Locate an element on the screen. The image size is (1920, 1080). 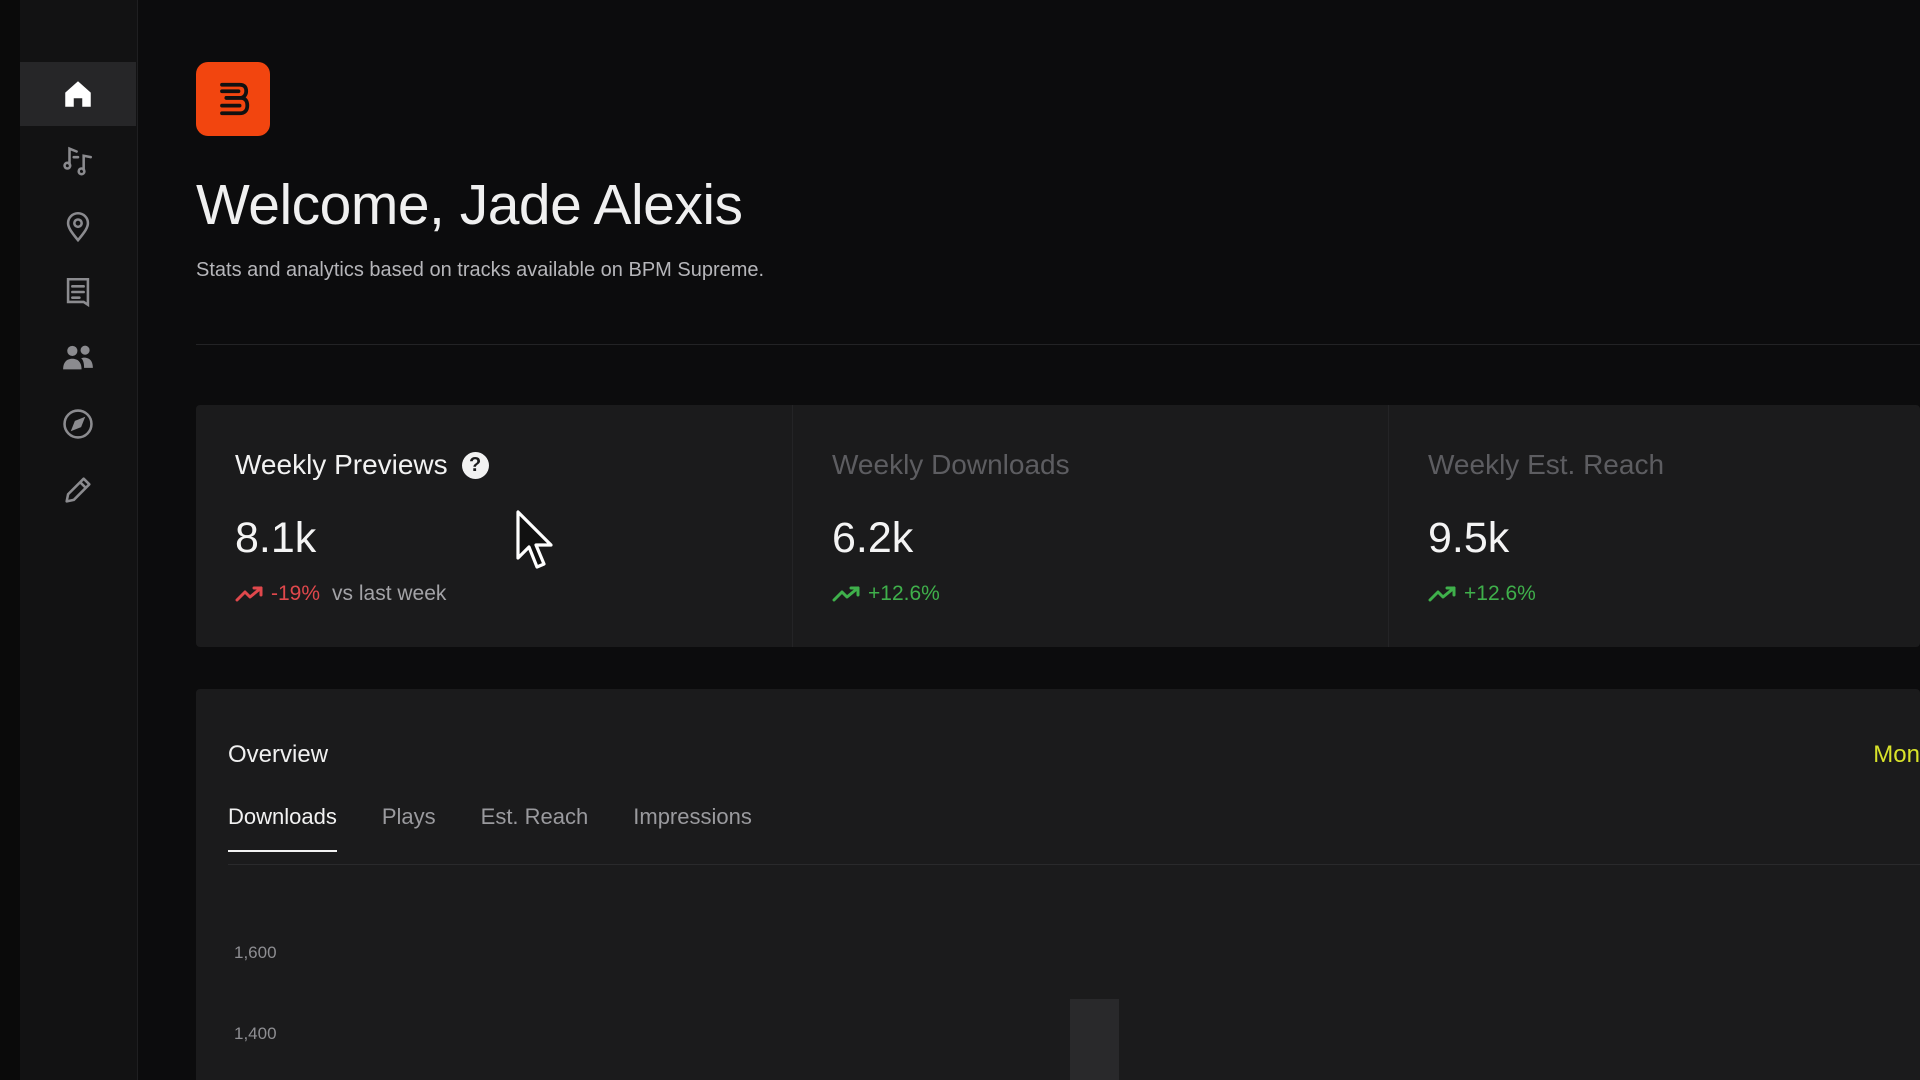
window-edge is located at coordinates (10, 540).